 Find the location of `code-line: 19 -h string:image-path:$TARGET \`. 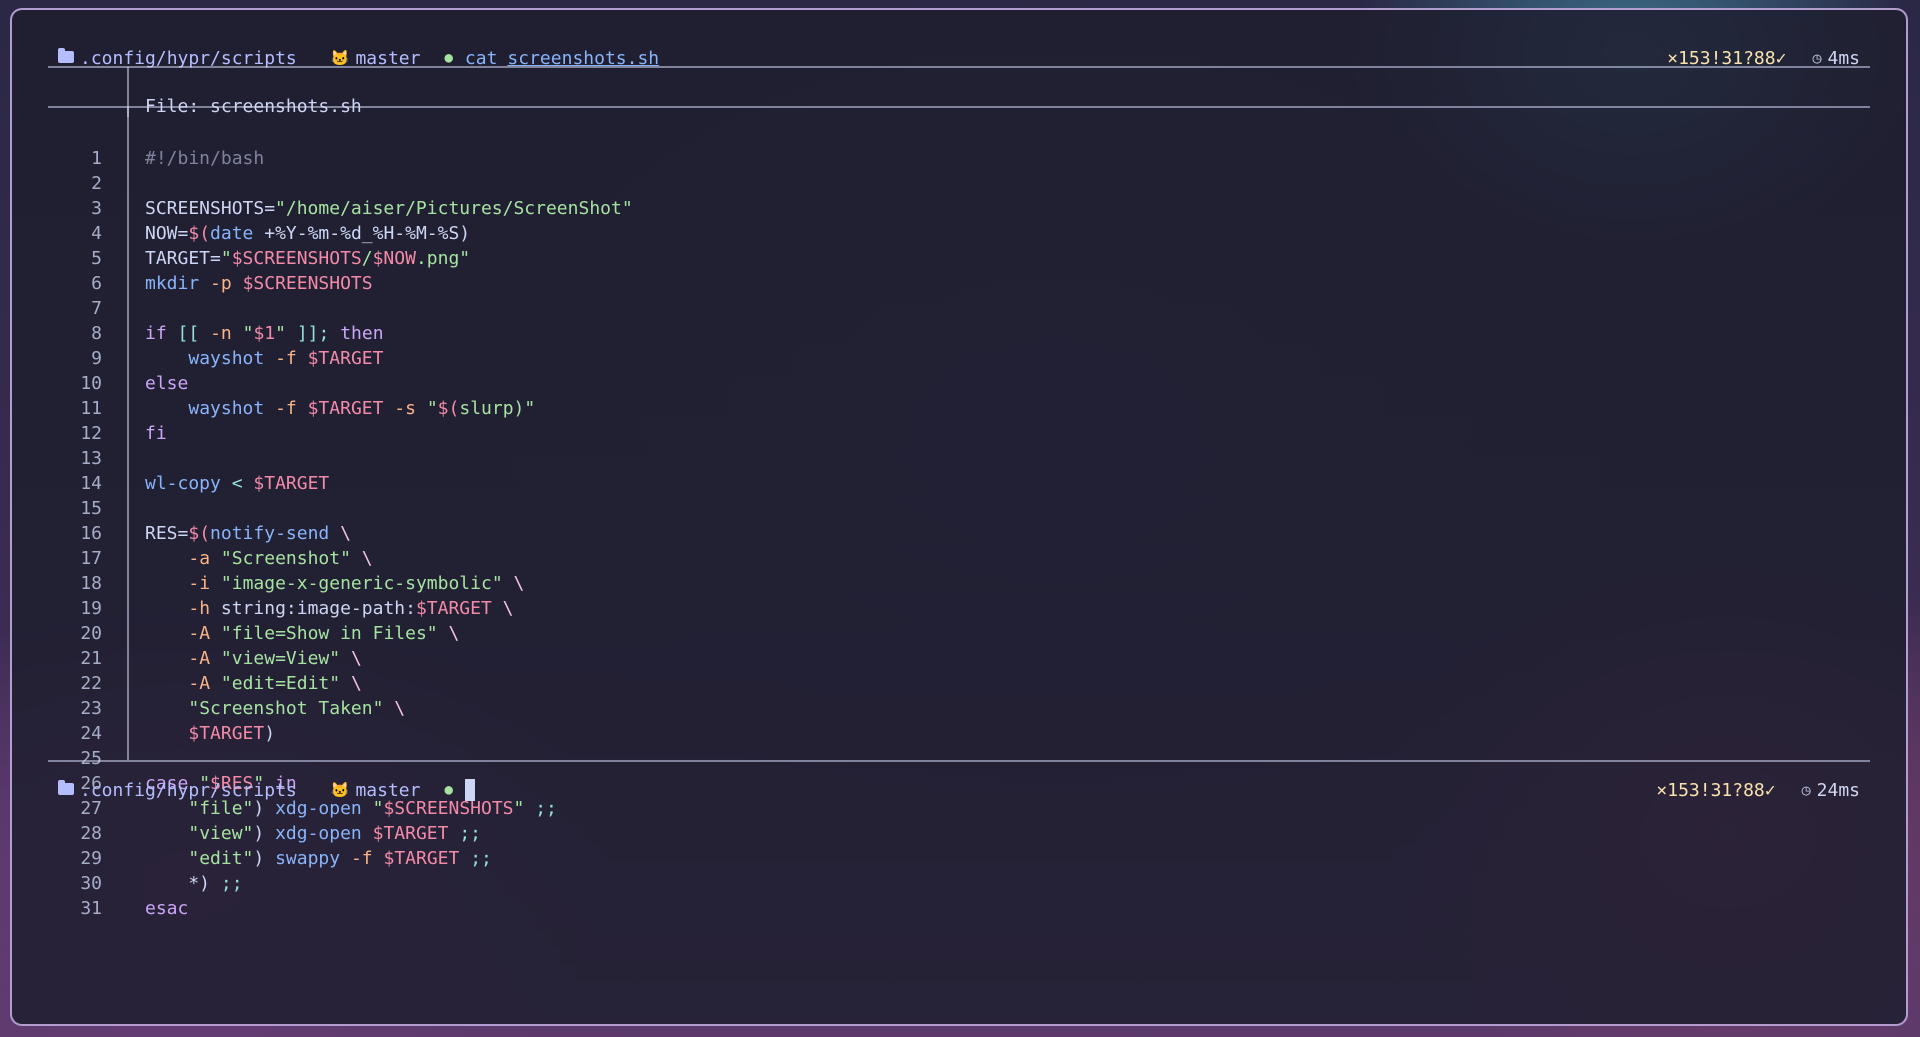

code-line: 19 -h string:image-path:$TARGET \ is located at coordinates (959, 608).